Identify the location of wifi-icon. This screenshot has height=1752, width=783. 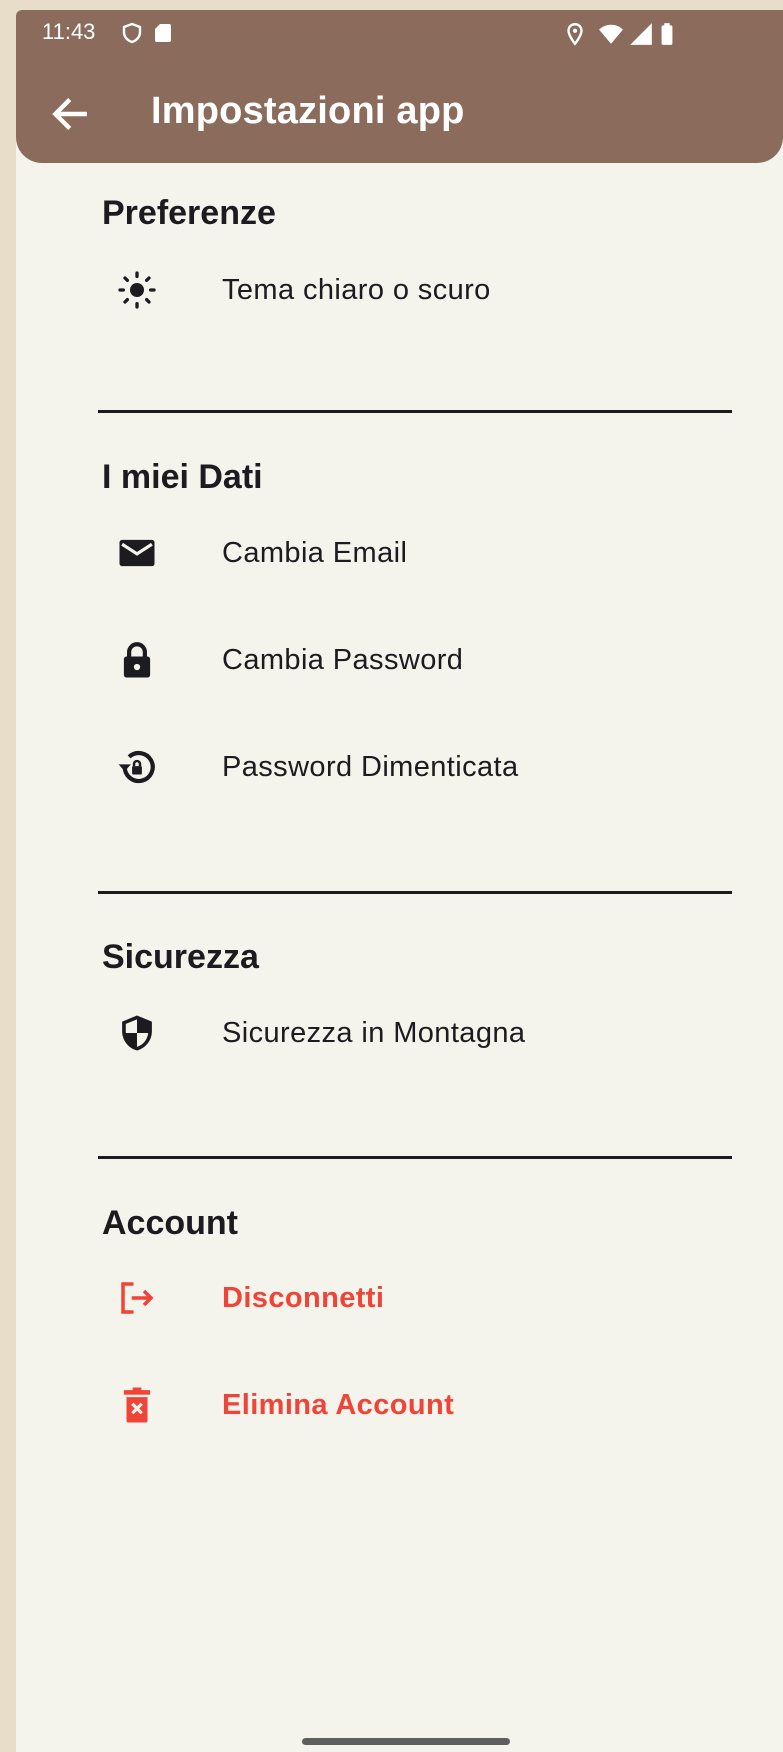
(611, 34).